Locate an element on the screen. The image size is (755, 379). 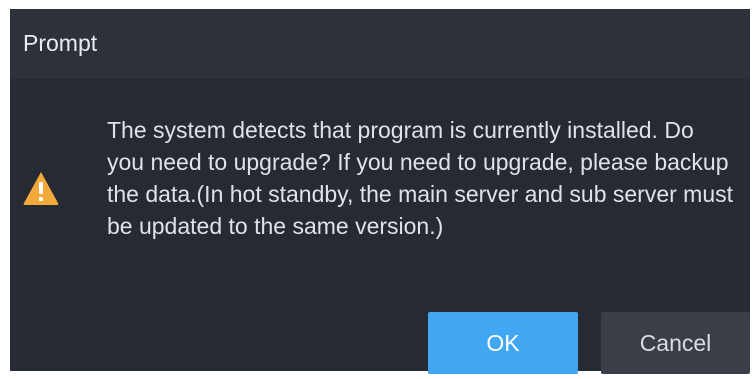
warning-icon is located at coordinates (41, 188).